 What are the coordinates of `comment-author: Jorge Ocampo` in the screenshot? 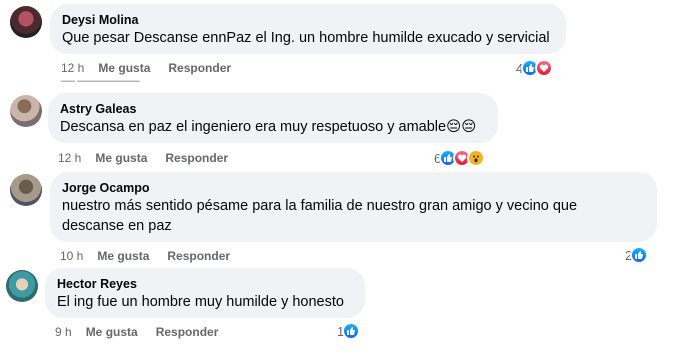 It's located at (353, 188).